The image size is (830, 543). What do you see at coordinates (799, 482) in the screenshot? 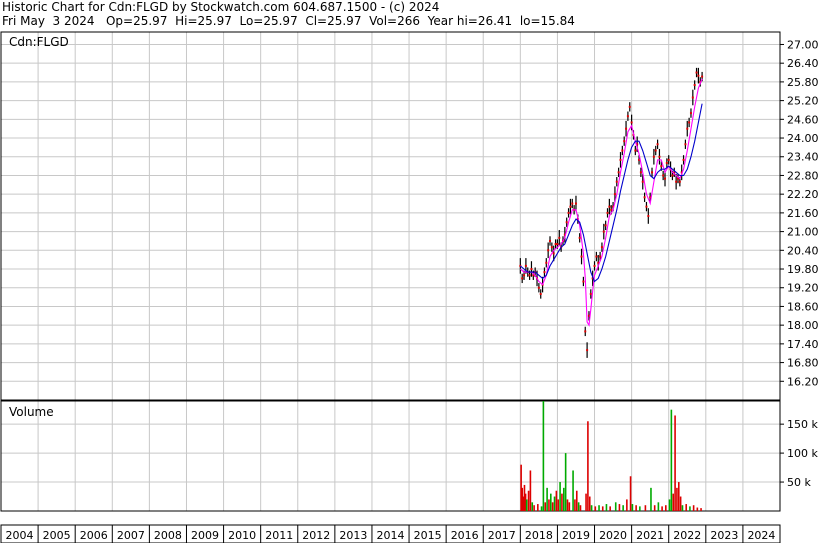
I see `volume-tick-label: 50 k` at bounding box center [799, 482].